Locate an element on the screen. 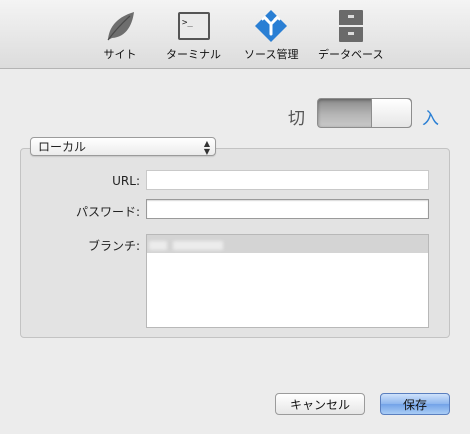  toolbar-item-label: サイト is located at coordinates (120, 54).